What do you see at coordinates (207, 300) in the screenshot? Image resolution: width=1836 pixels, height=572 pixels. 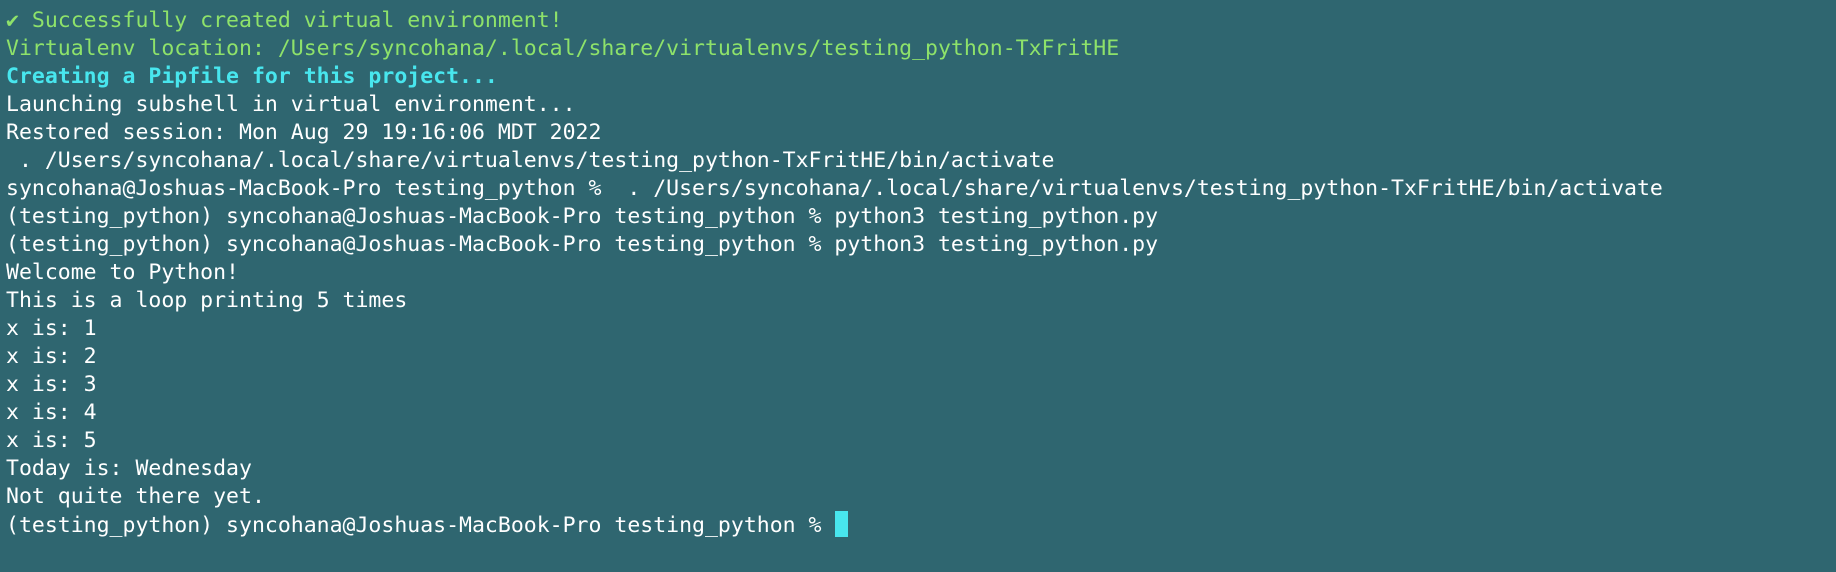 I see `output-line-loop-intro: This is a loop printing 5 times` at bounding box center [207, 300].